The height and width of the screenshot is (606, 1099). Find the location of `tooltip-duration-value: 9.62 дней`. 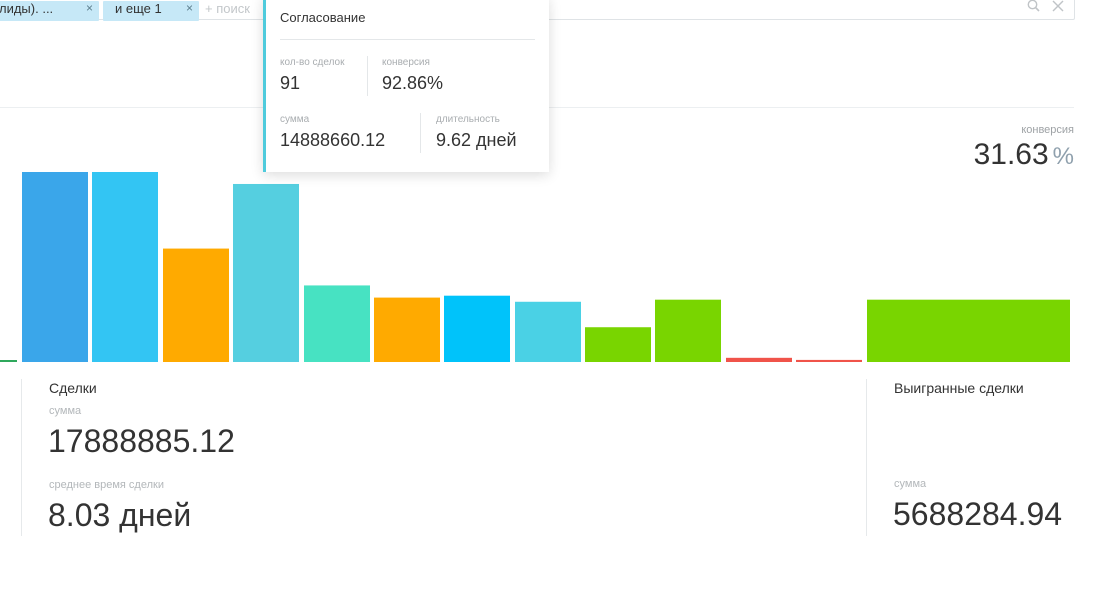

tooltip-duration-value: 9.62 дней is located at coordinates (476, 140).